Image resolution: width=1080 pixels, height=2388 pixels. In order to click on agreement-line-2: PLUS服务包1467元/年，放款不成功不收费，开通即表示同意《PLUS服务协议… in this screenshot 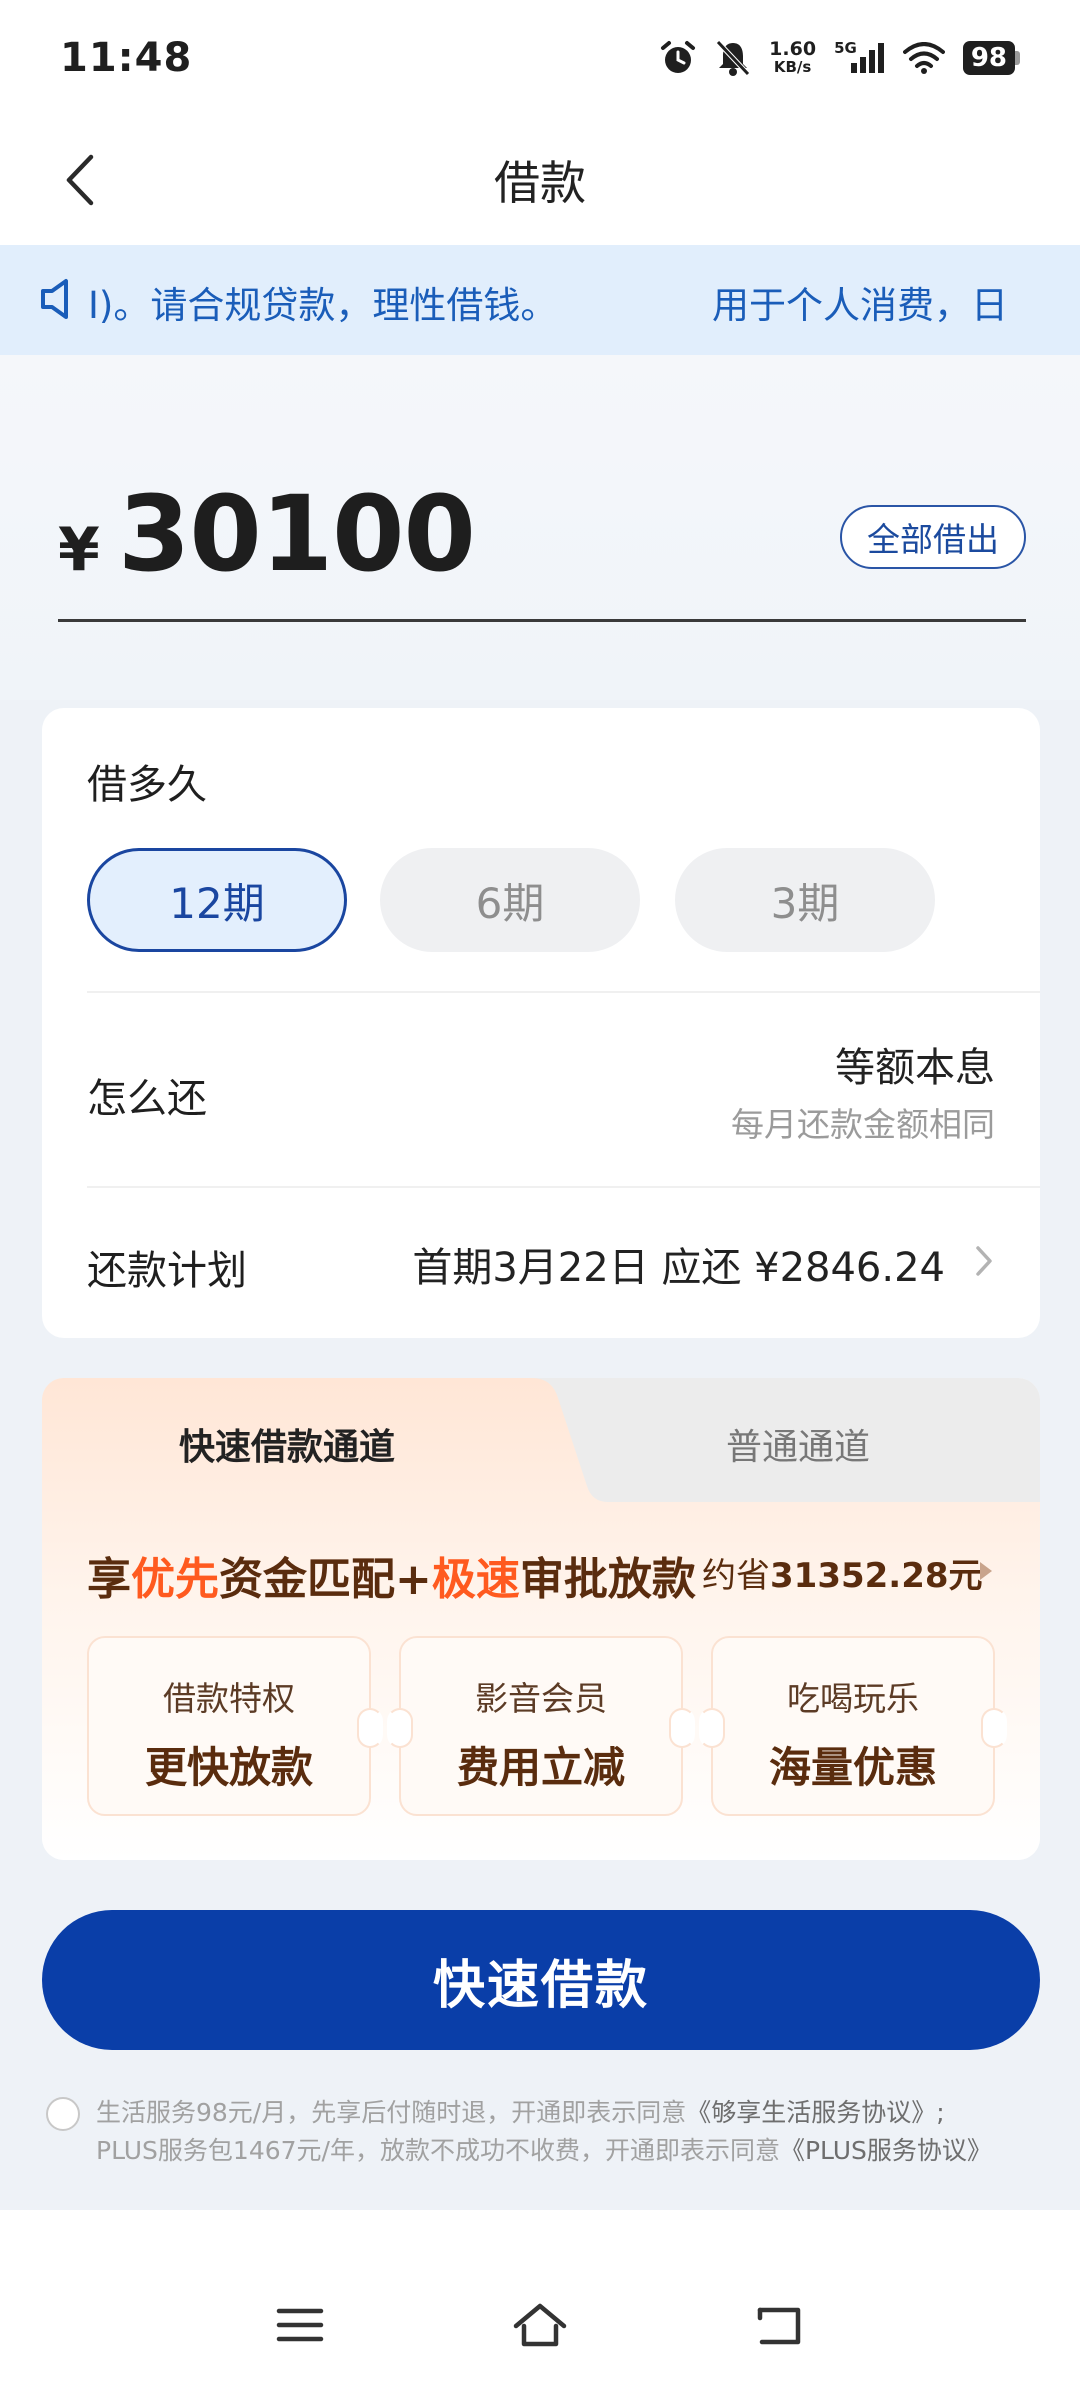, I will do `click(568, 2151)`.